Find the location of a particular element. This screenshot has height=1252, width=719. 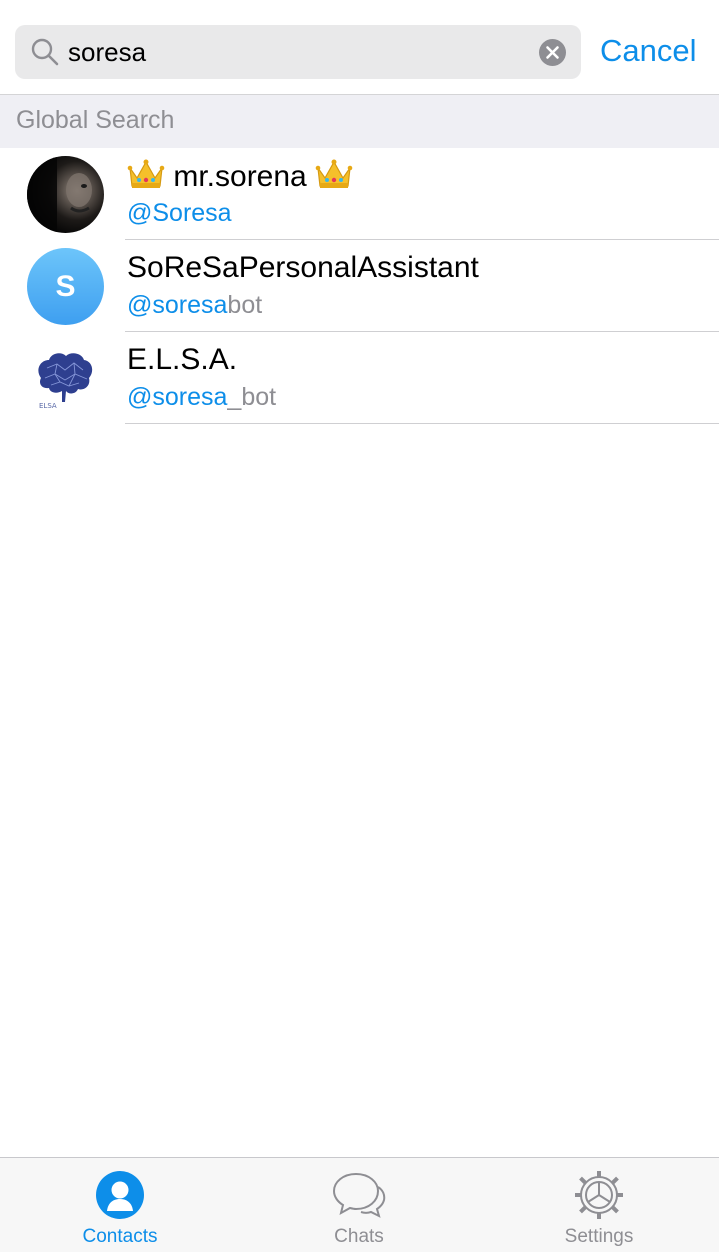

result-name: mr.sorena is located at coordinates (240, 176).